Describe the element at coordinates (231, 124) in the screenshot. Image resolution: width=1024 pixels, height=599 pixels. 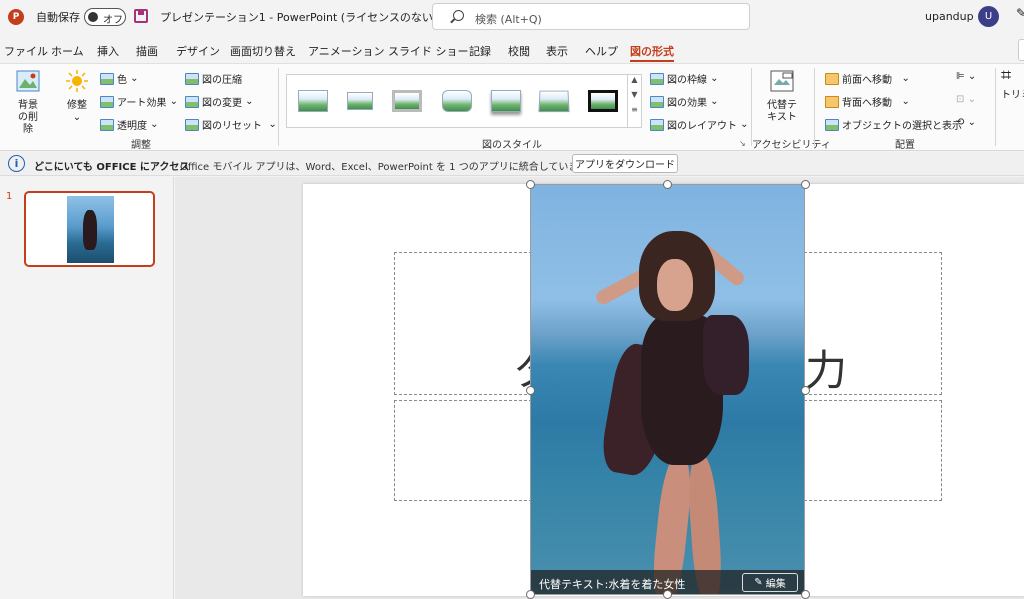
I see `reset-picture-button: 図のリセット ⌄` at that location.